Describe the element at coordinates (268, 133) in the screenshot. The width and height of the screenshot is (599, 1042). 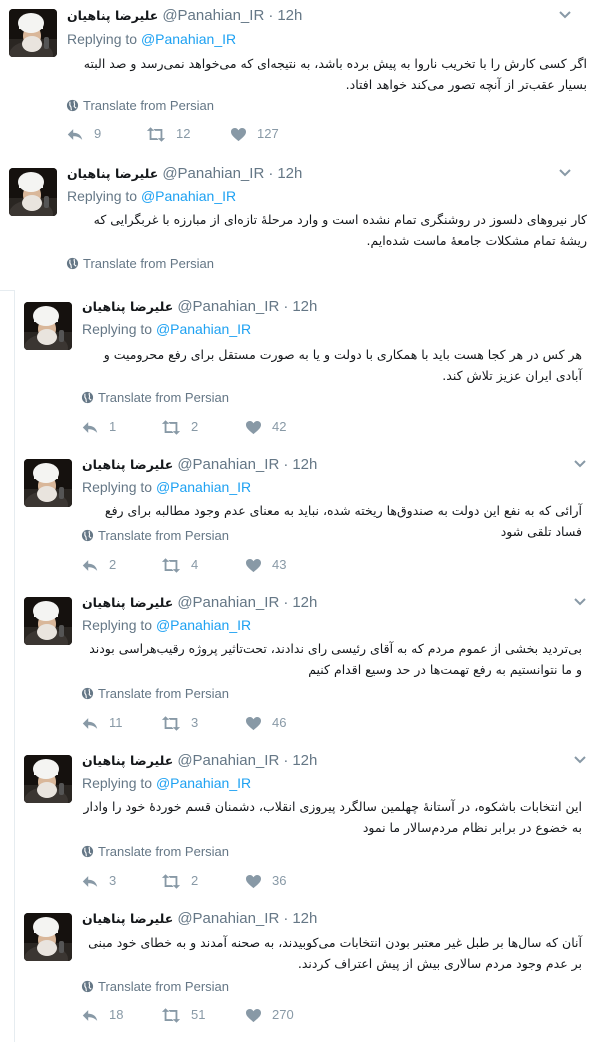
I see `like-count: 127` at that location.